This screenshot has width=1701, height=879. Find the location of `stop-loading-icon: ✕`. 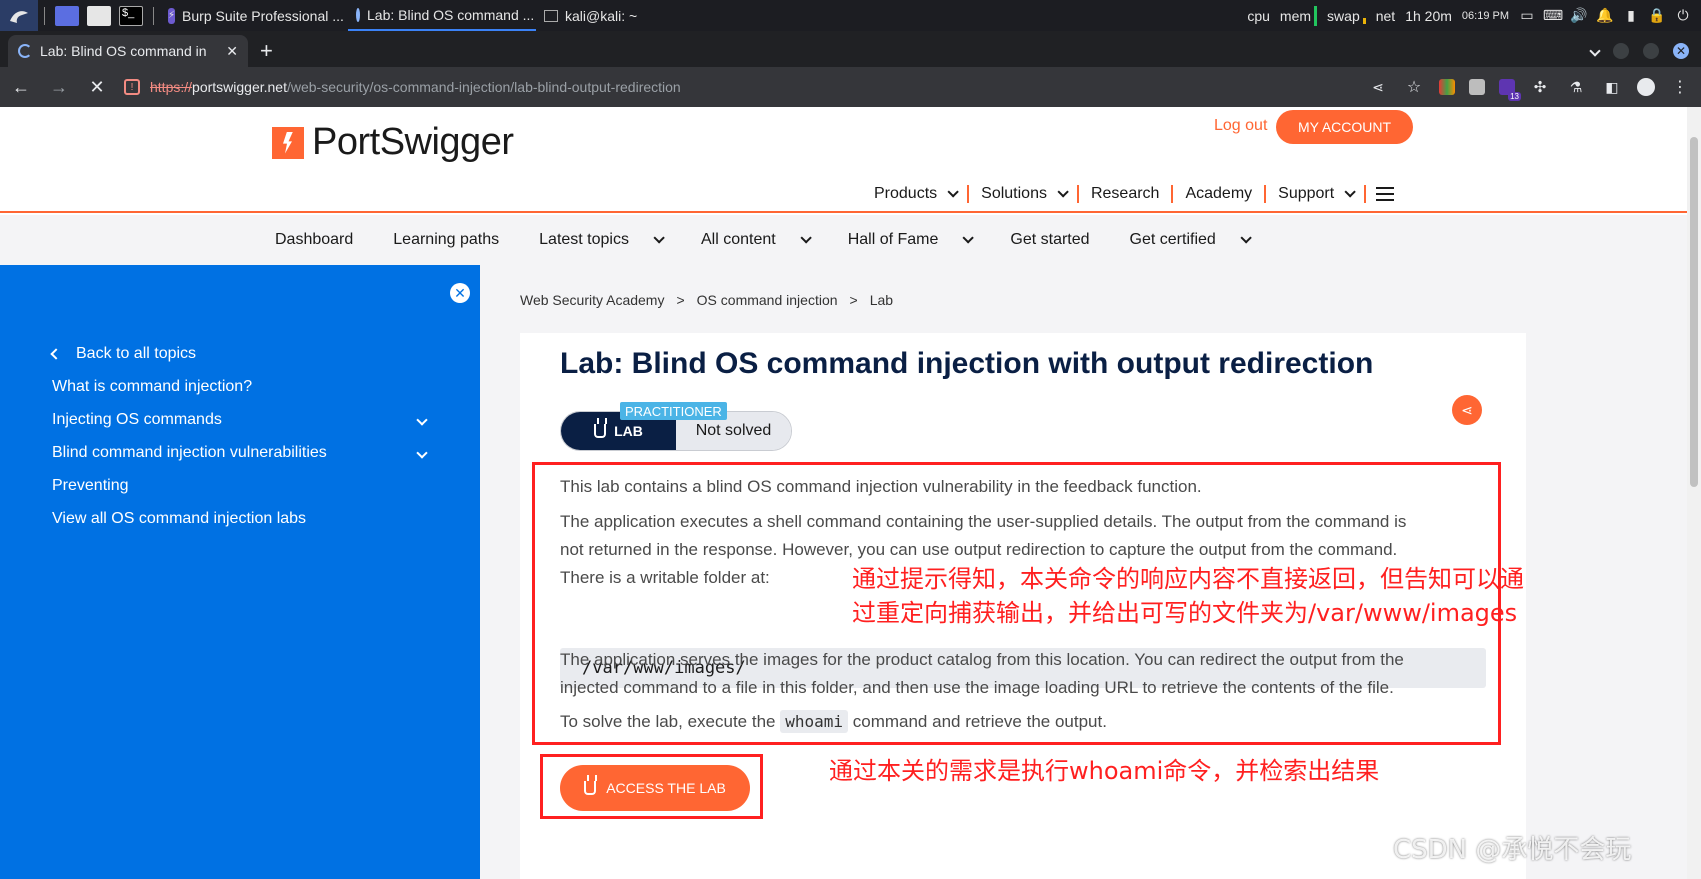

stop-loading-icon: ✕ is located at coordinates (97, 87).